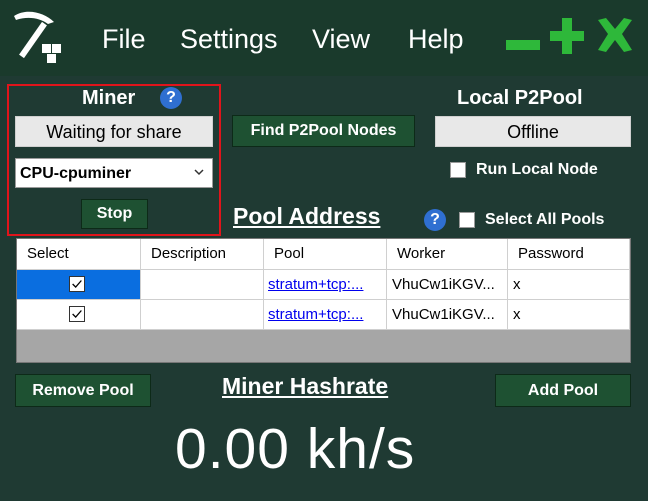 The height and width of the screenshot is (501, 648). Describe the element at coordinates (467, 220) in the screenshot. I see `select-all-pools-checkbox` at that location.